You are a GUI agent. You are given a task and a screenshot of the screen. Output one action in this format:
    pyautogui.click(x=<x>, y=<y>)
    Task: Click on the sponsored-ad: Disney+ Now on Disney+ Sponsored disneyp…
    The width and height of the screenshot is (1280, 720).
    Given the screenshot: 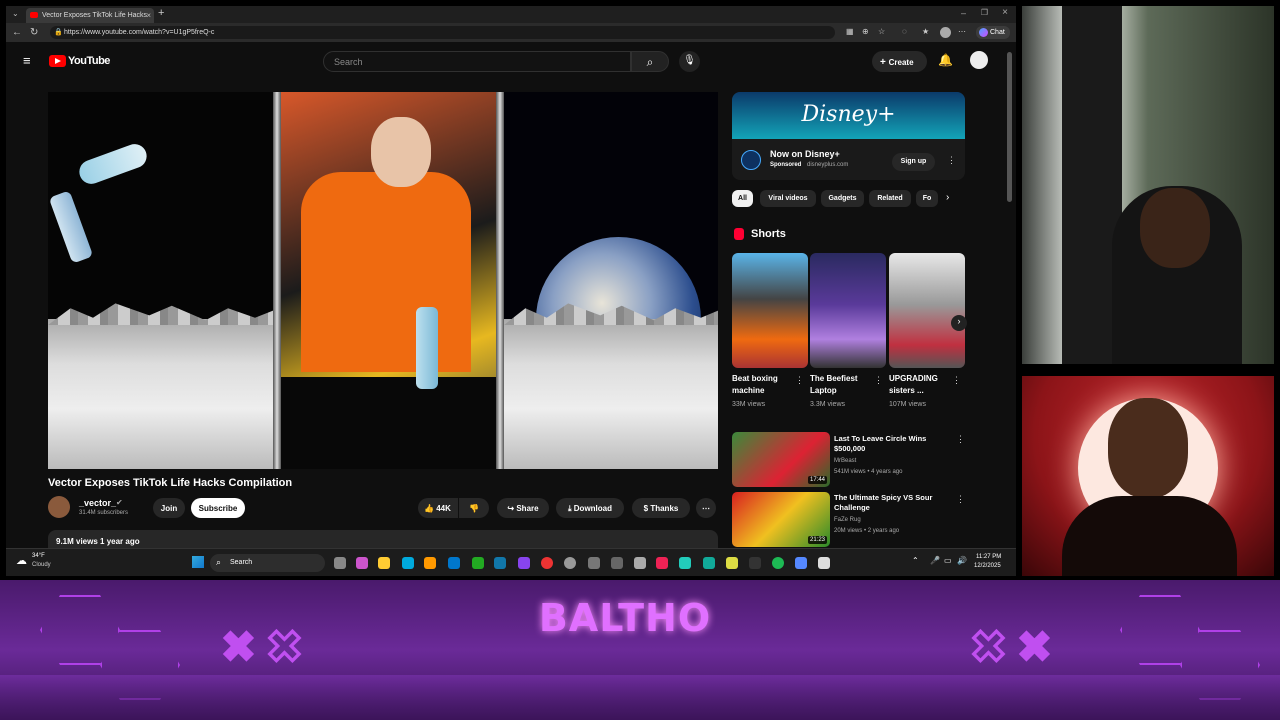 What is the action you would take?
    pyautogui.click(x=848, y=136)
    